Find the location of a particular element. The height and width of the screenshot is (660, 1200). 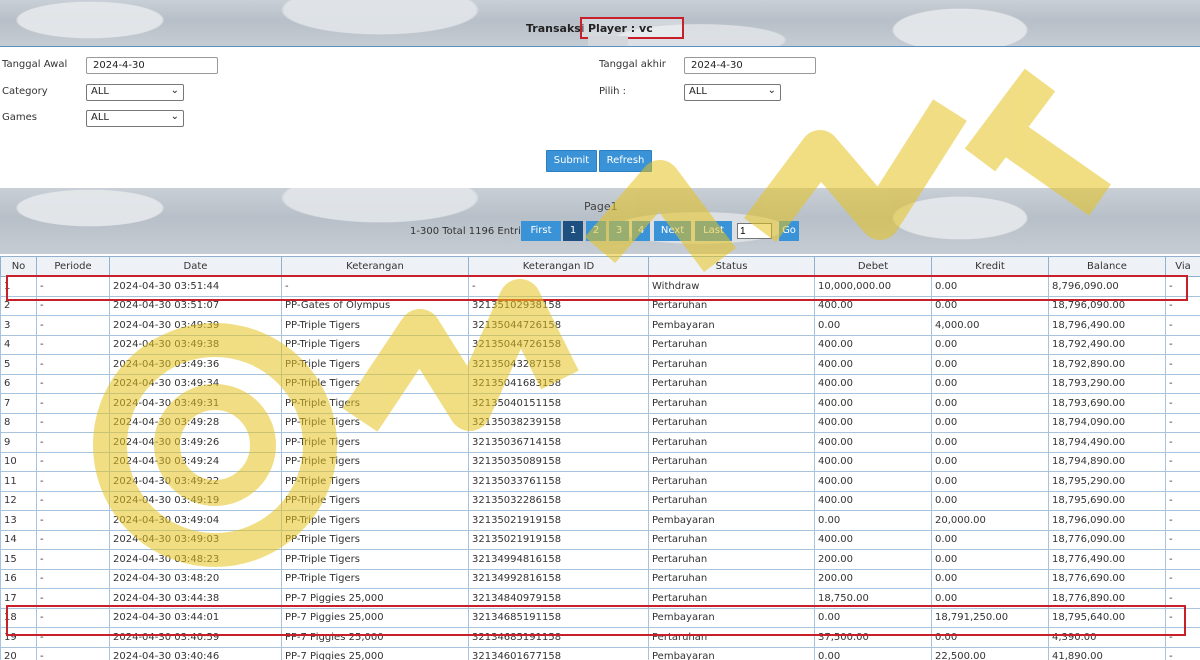

pagination-page-2: 2 is located at coordinates (596, 231).